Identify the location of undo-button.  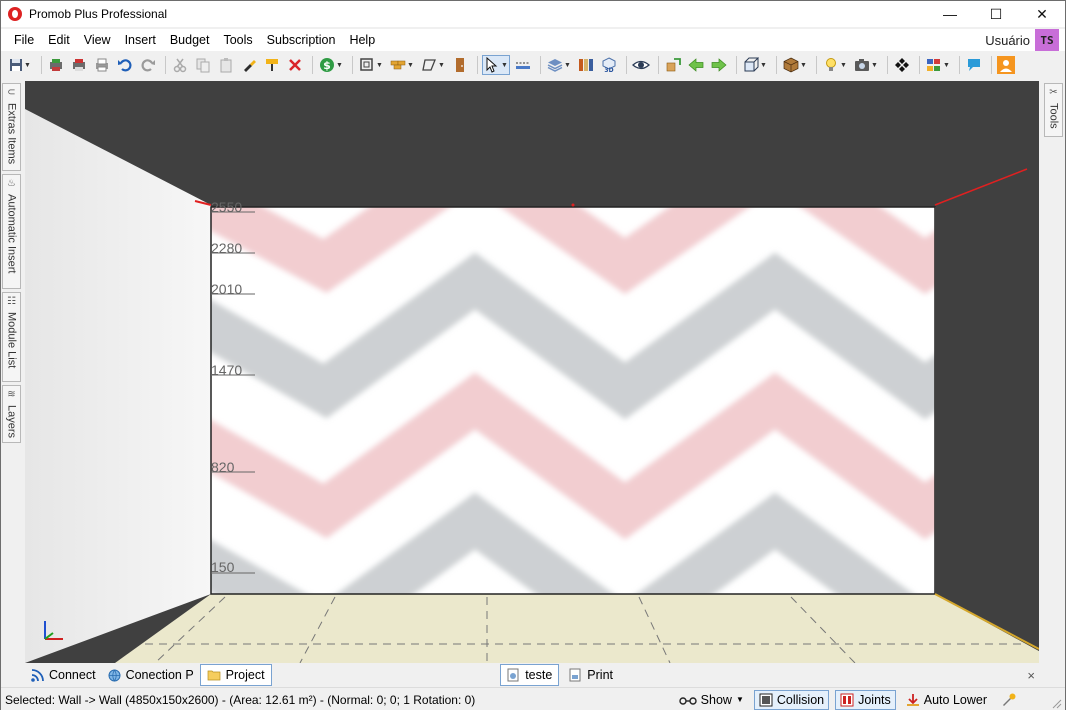
(125, 65).